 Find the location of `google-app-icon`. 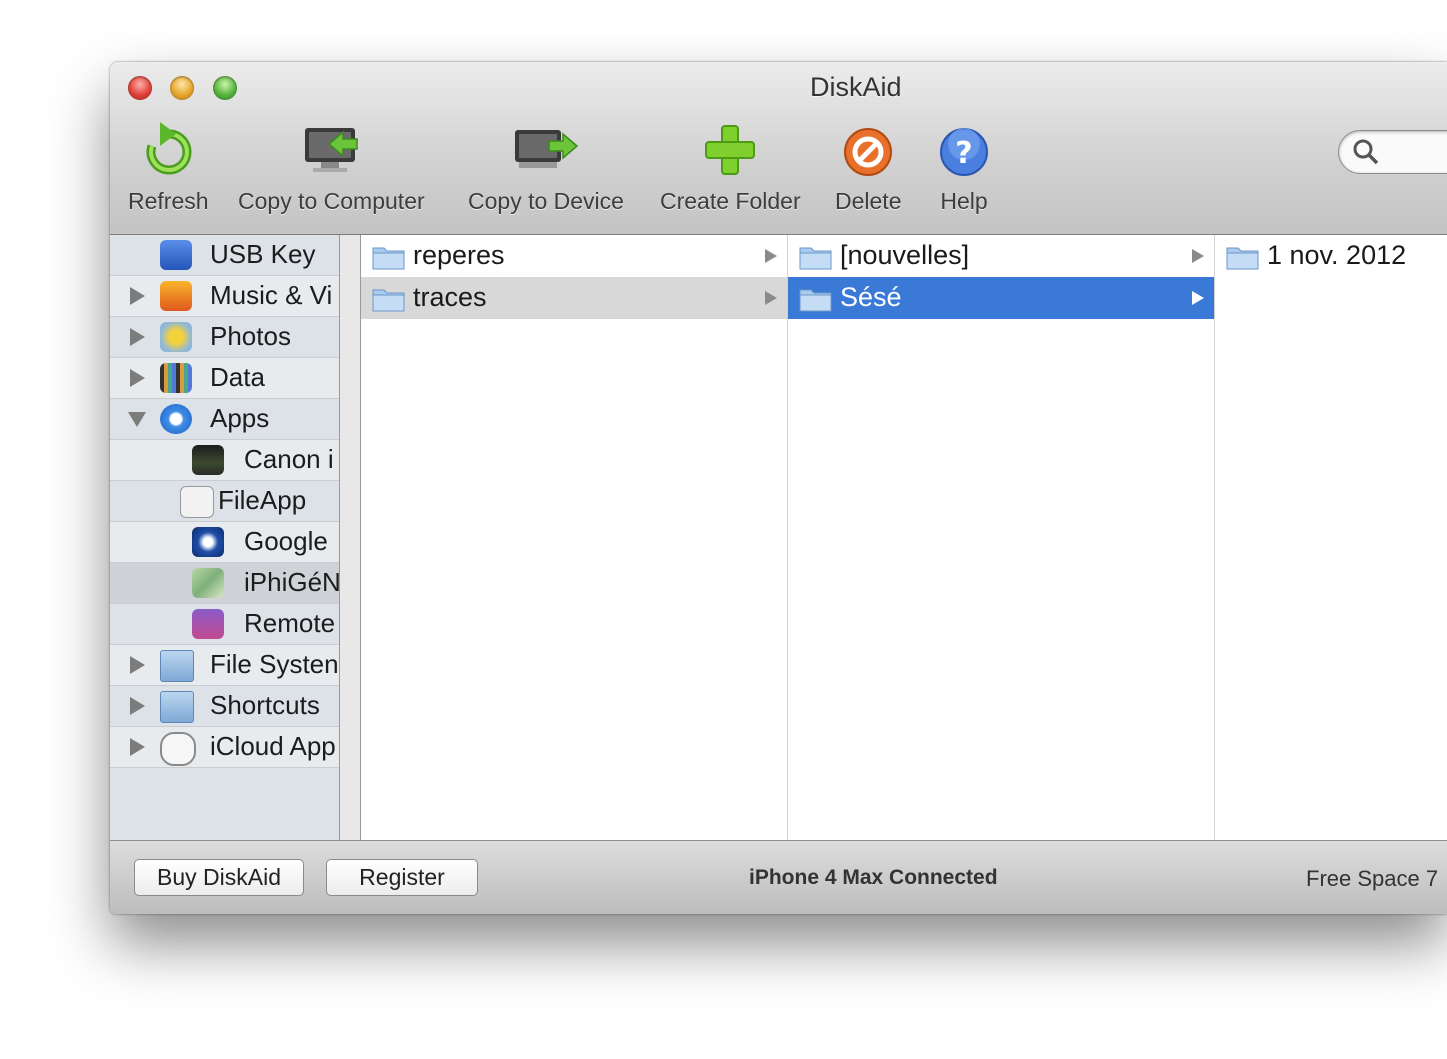

google-app-icon is located at coordinates (208, 542).